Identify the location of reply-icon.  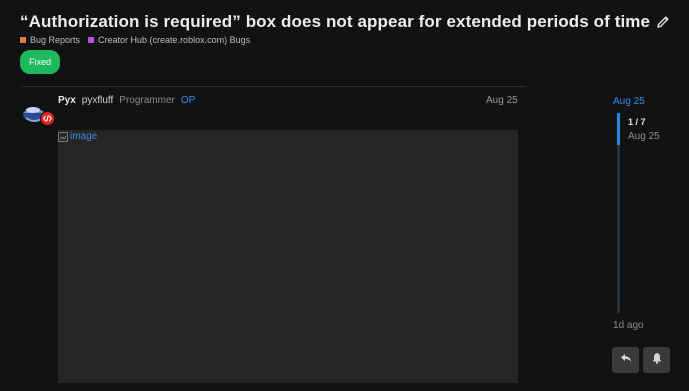
(626, 360).